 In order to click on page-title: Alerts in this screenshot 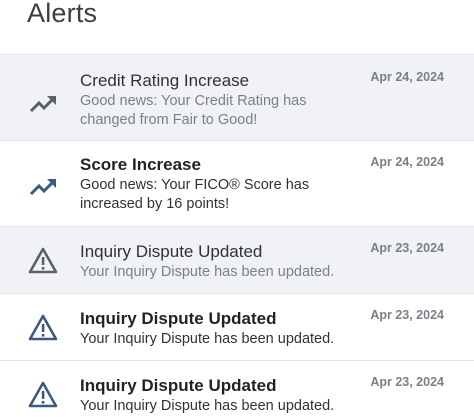, I will do `click(62, 14)`.